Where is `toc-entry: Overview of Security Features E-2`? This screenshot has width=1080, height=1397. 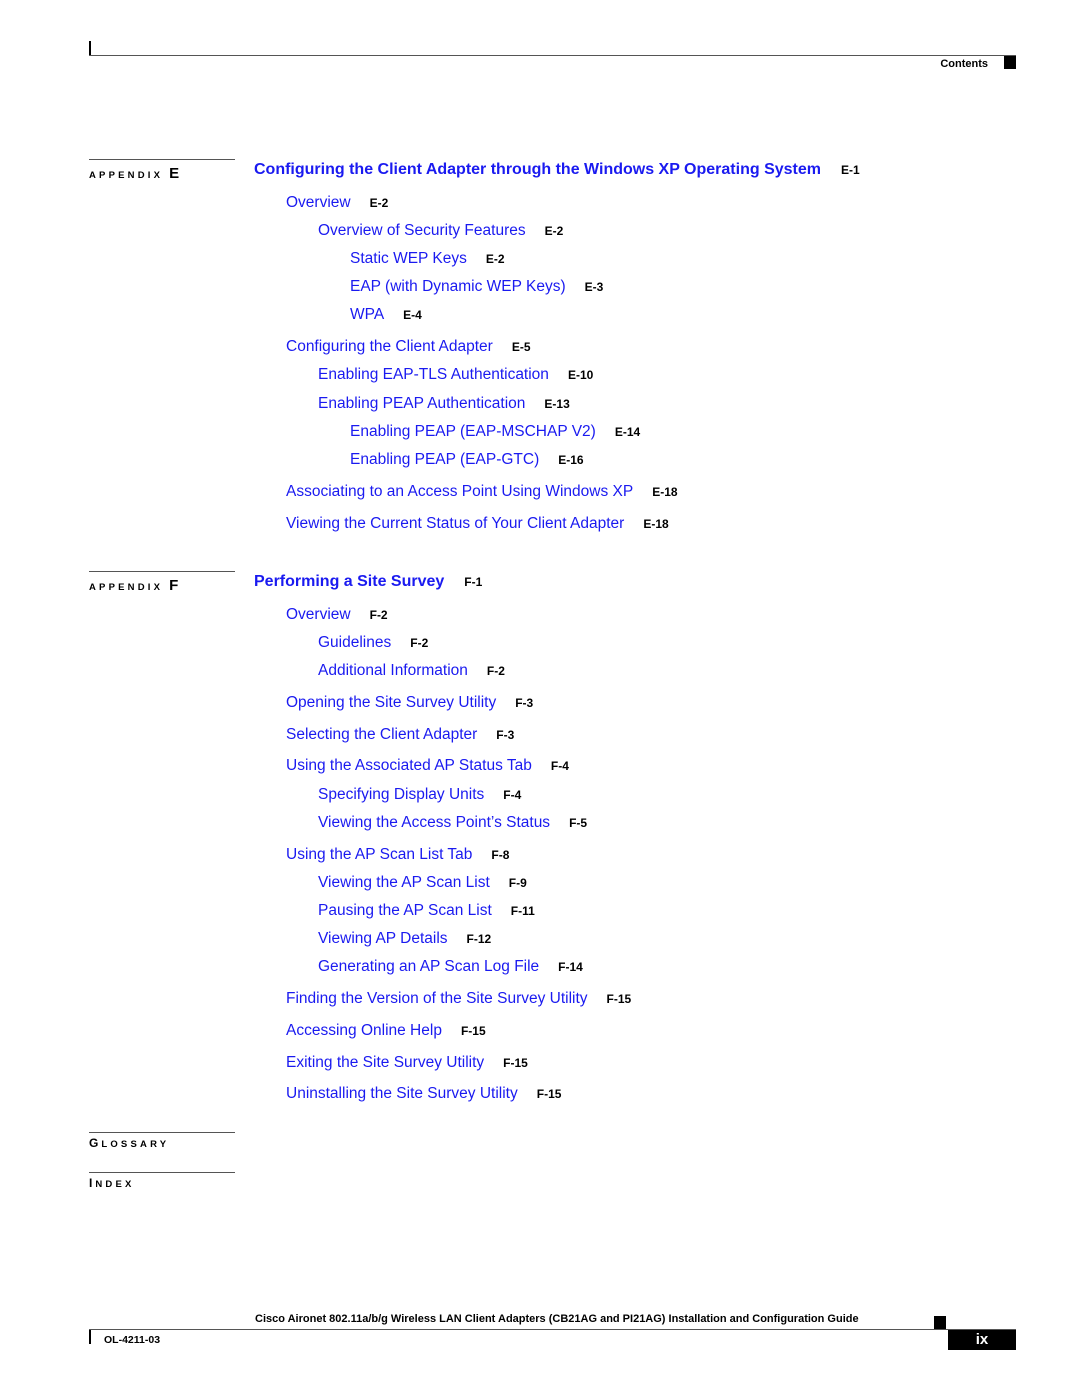 toc-entry: Overview of Security Features E-2 is located at coordinates (440, 231).